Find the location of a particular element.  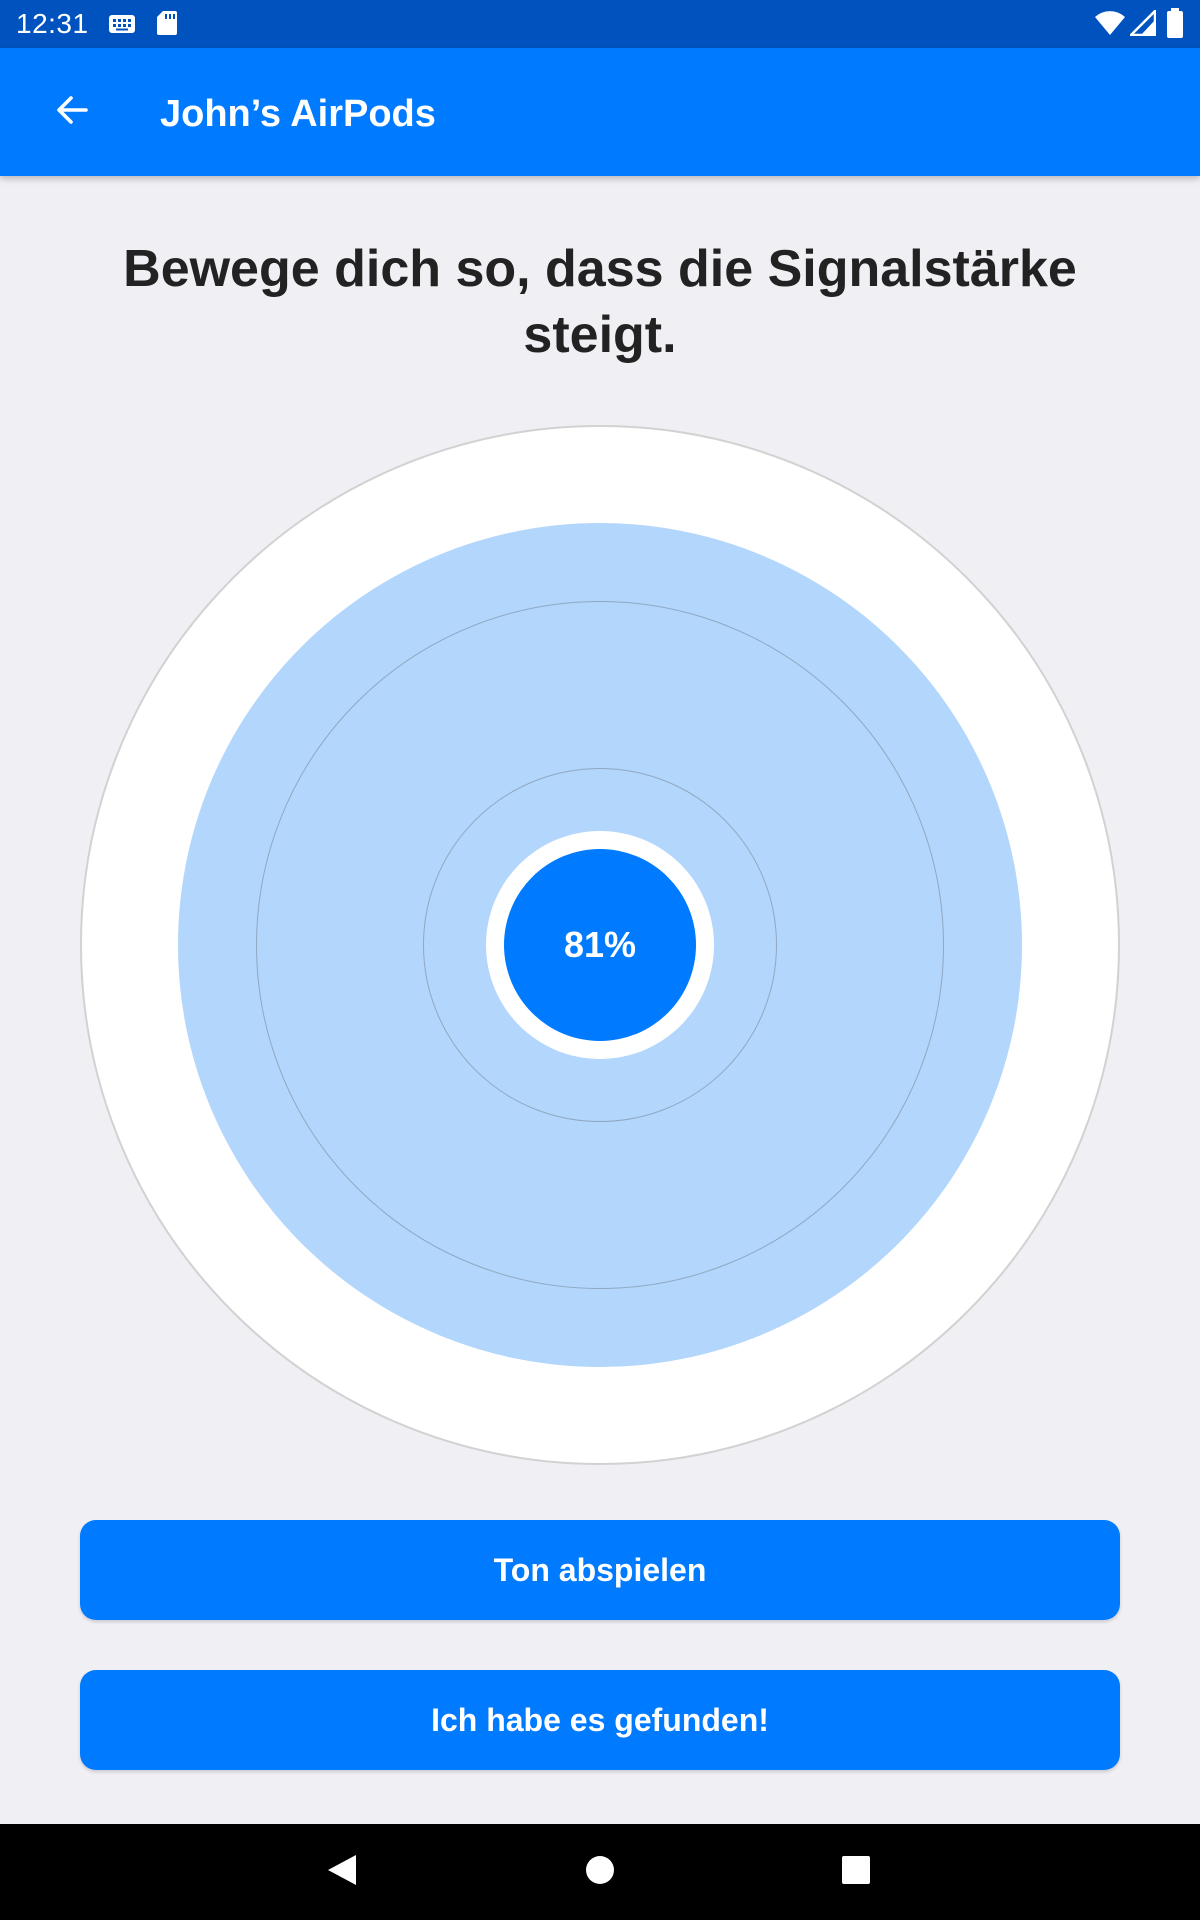

nav-recents-button is located at coordinates (856, 1872).